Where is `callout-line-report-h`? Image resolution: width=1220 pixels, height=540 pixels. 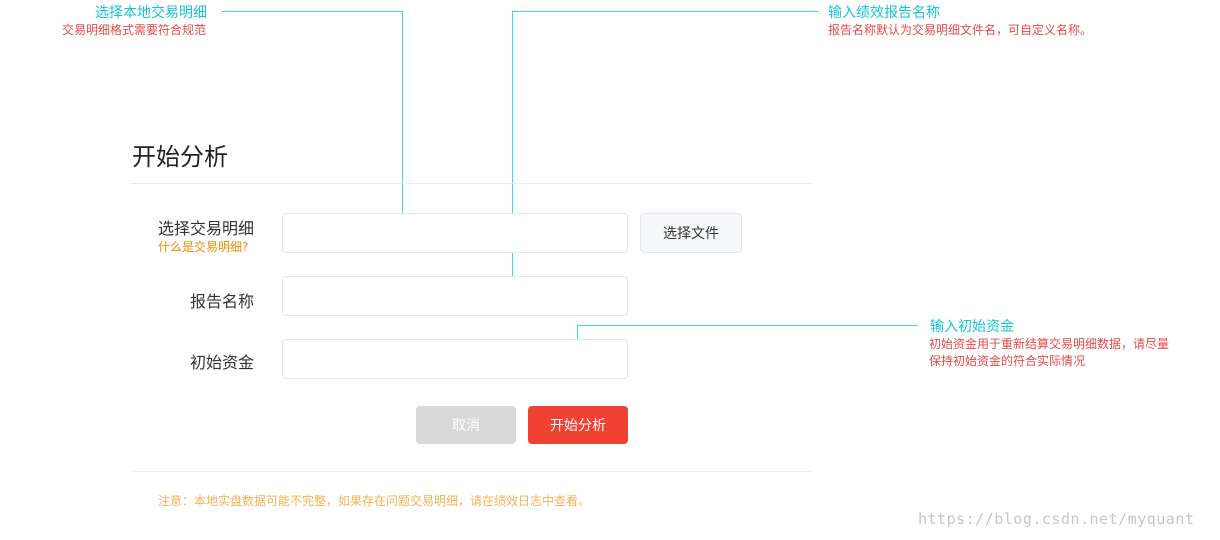 callout-line-report-h is located at coordinates (665, 11).